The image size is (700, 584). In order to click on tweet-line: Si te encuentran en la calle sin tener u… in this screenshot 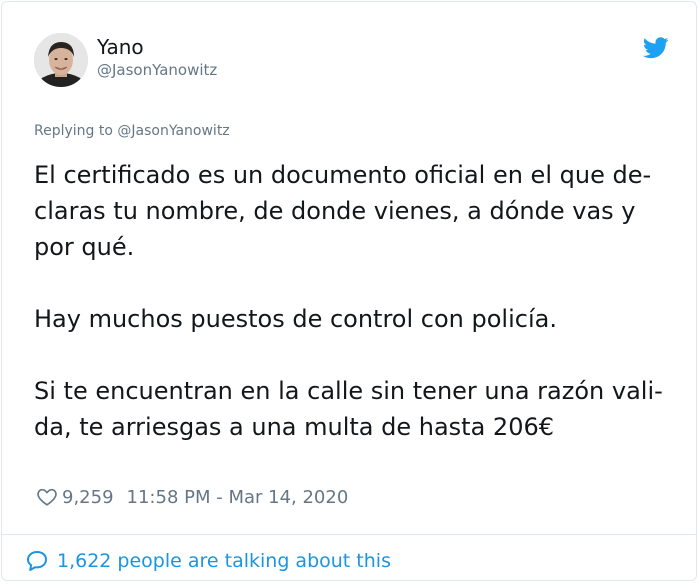, I will do `click(348, 391)`.